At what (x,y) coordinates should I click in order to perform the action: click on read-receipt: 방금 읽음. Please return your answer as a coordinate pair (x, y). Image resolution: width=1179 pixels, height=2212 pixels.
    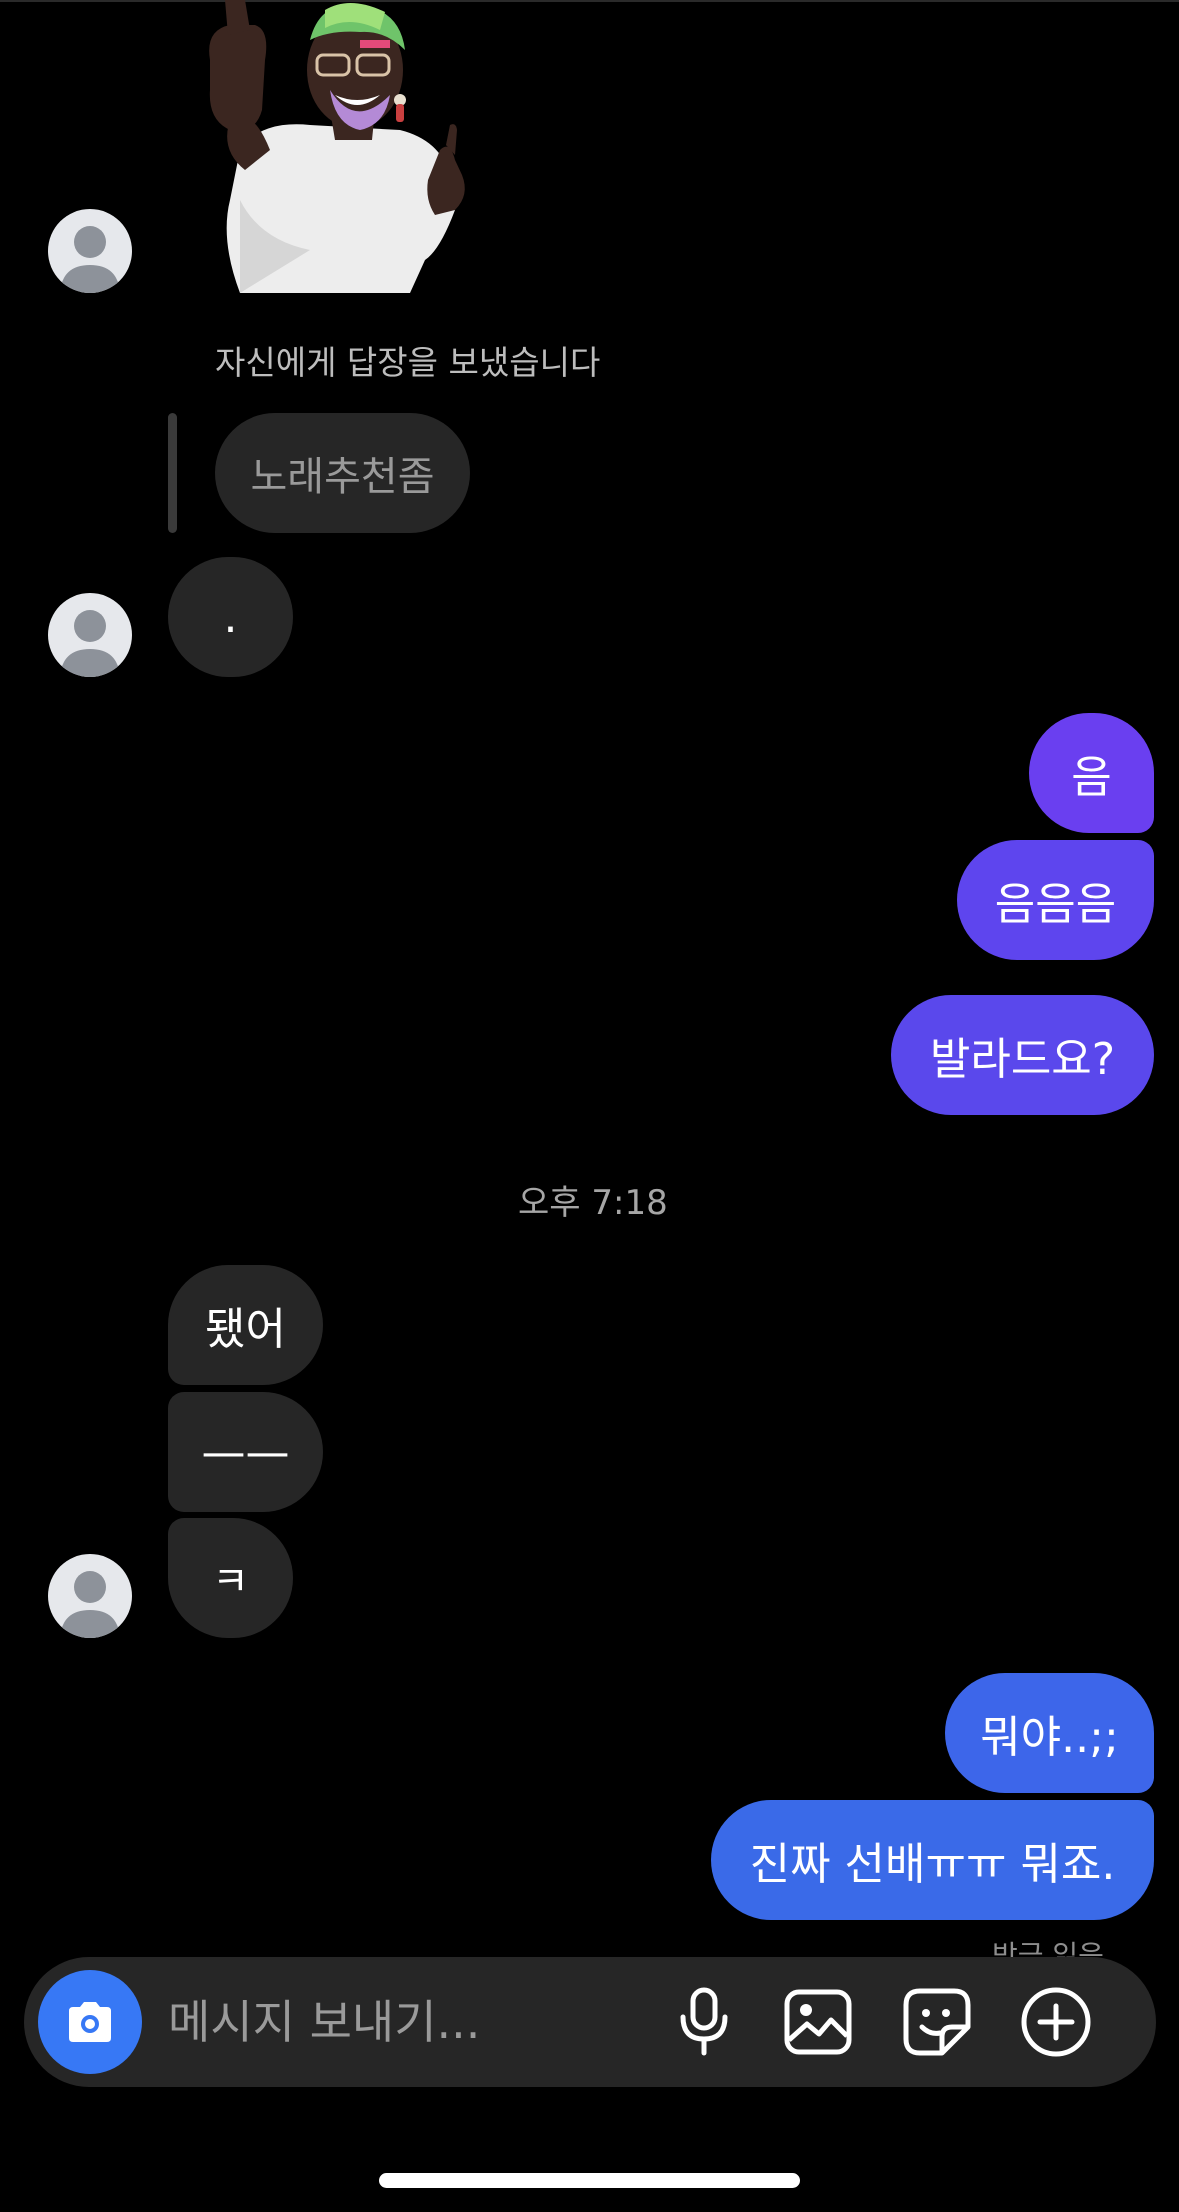
    Looking at the image, I should click on (1048, 1948).